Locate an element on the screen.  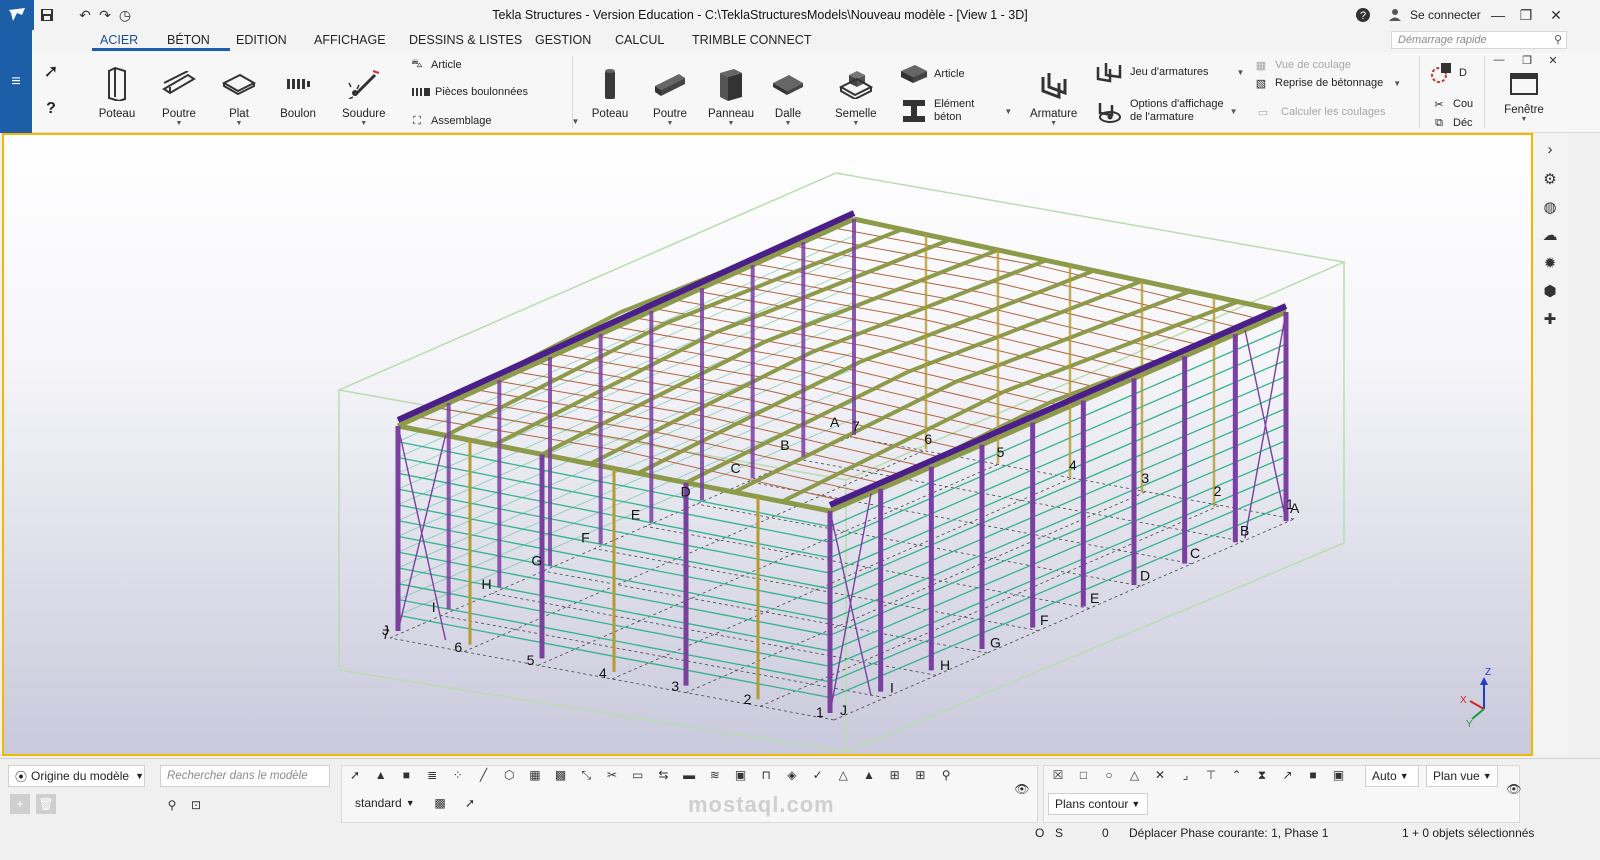
d-button: D is located at coordinates (1447, 73).